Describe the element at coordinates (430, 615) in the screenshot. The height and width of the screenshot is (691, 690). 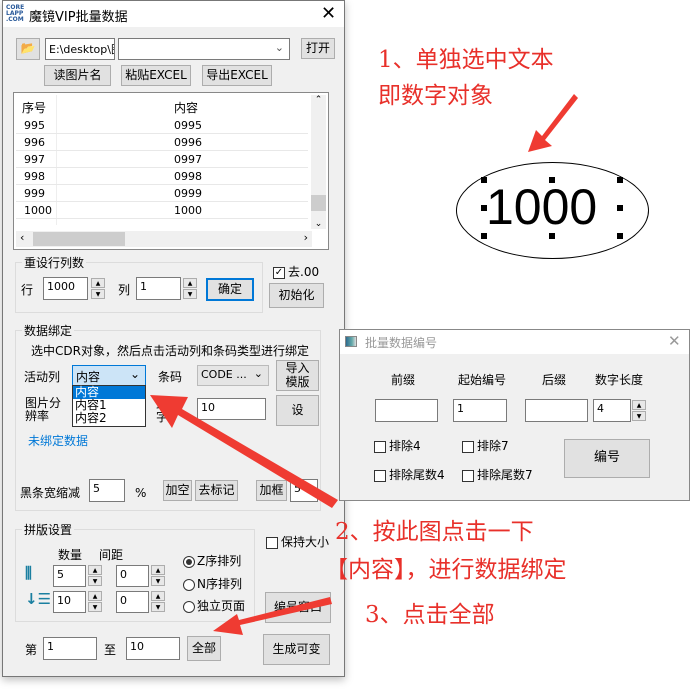
I see `annotation-3: 3、点击全部` at that location.